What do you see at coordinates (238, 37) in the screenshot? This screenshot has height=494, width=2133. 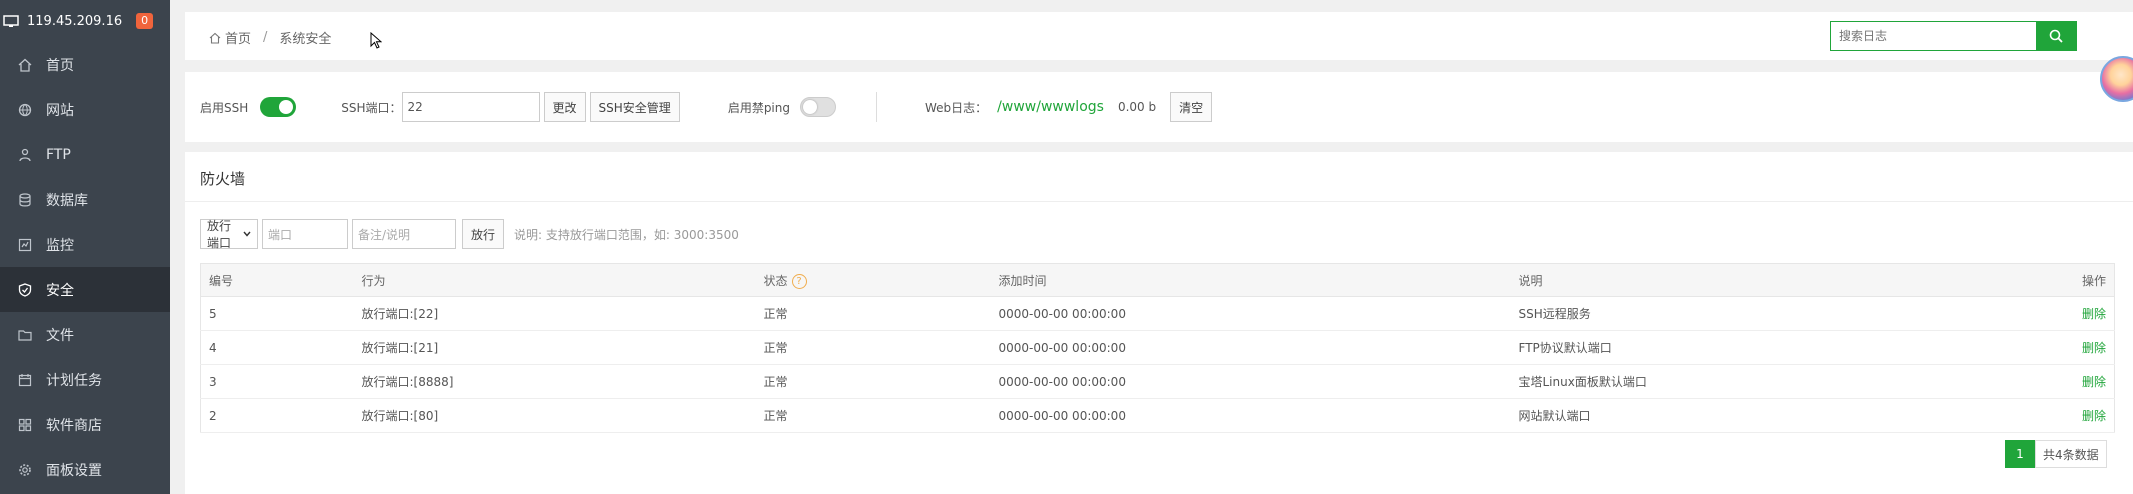 I see `breadcrumb-home: 首页` at bounding box center [238, 37].